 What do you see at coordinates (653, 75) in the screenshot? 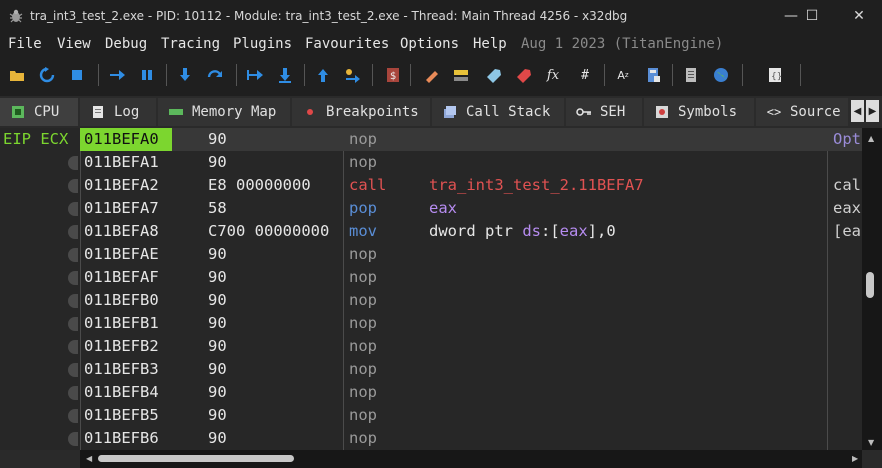
I see `calculator-icon` at bounding box center [653, 75].